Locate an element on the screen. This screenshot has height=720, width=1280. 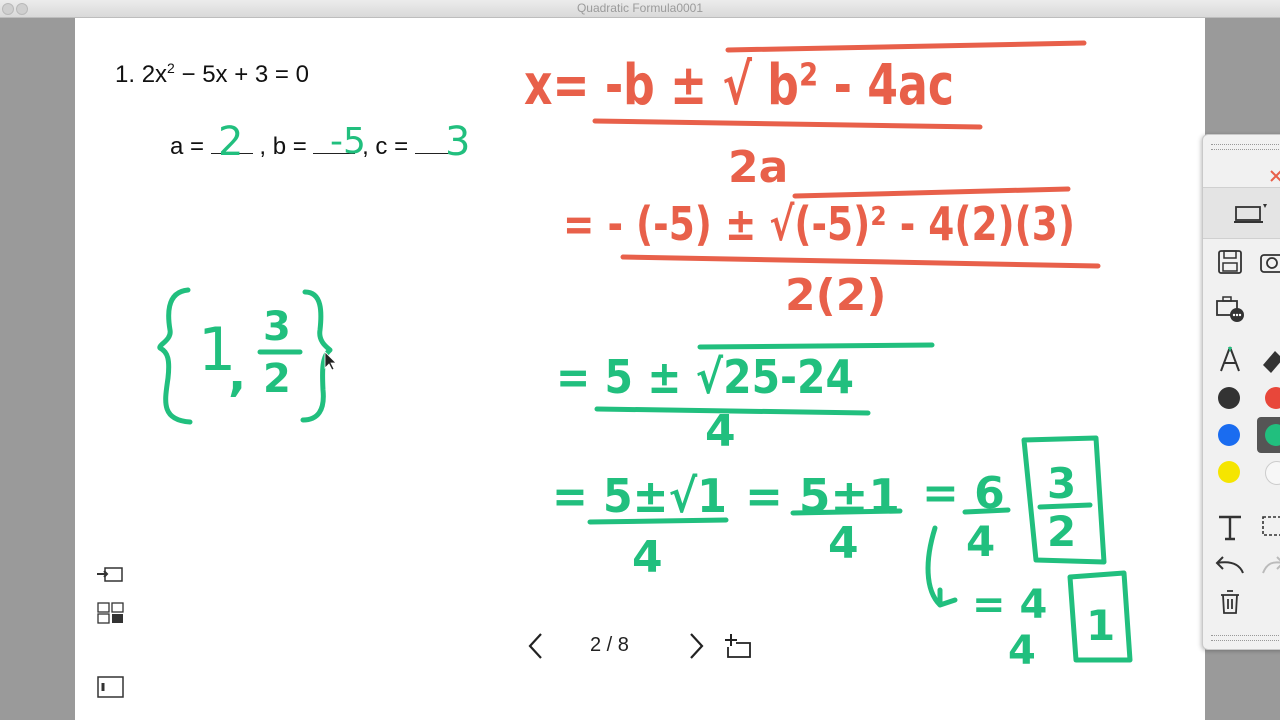
mode-selector is located at coordinates (1241, 213).